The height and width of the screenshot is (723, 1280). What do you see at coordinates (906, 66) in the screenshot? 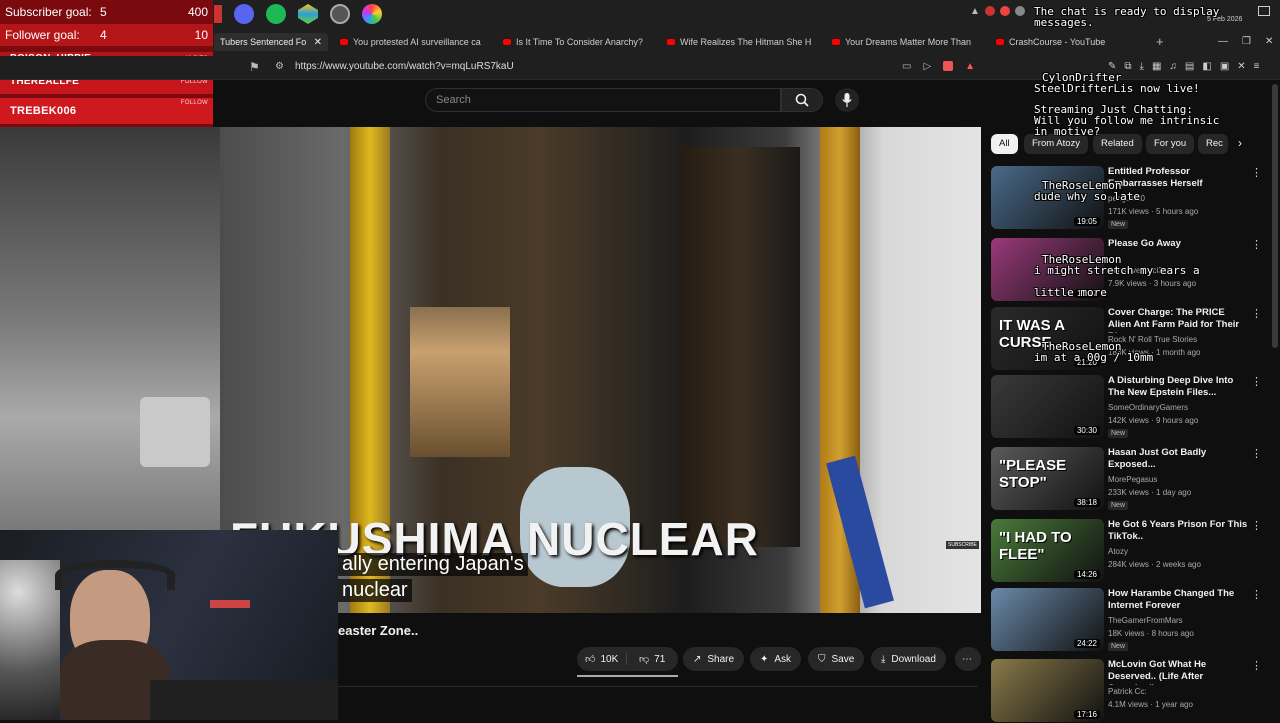
I see `screen-icon: ▭` at bounding box center [906, 66].